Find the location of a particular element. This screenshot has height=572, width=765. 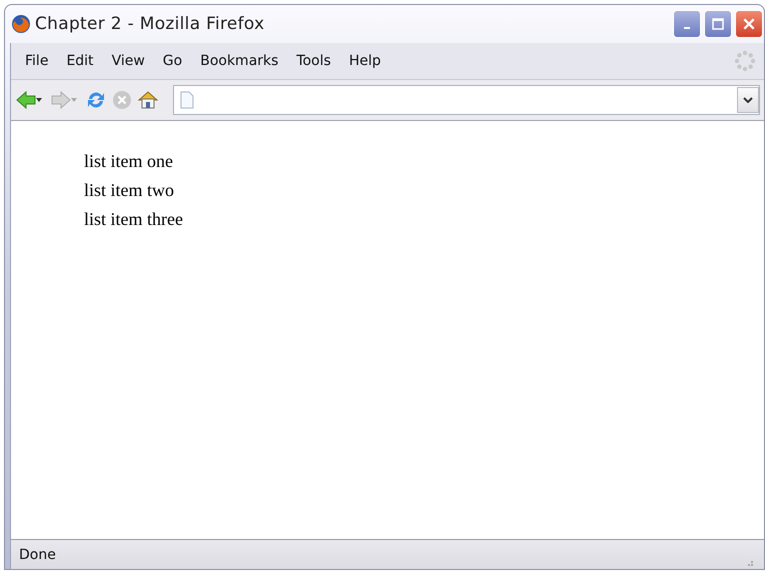

menu-item: View is located at coordinates (128, 61).